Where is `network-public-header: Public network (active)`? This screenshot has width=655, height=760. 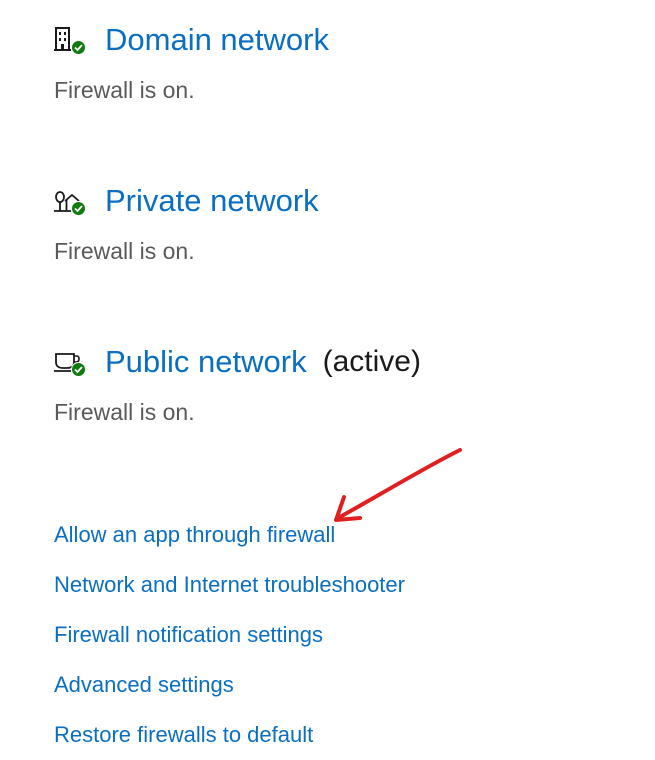
network-public-header: Public network (active) is located at coordinates (237, 362).